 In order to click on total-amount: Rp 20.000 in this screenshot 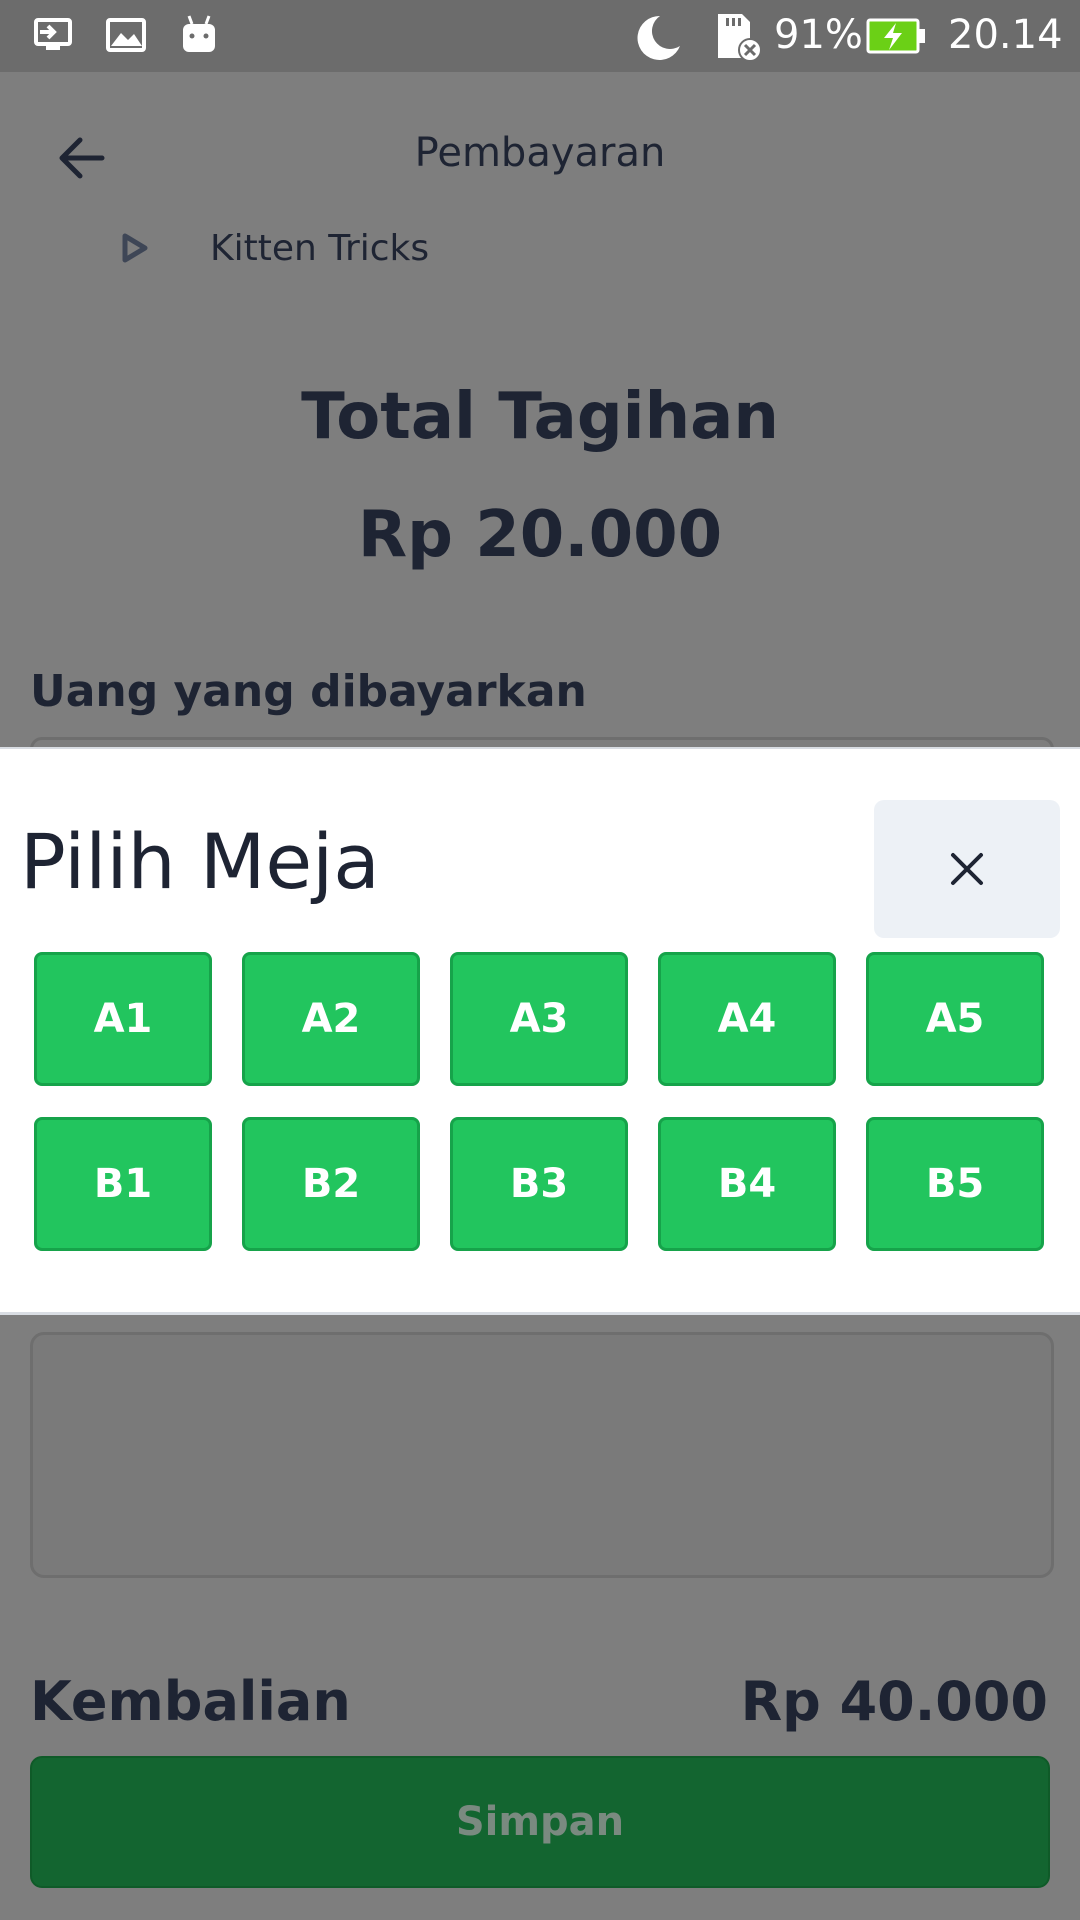, I will do `click(540, 535)`.